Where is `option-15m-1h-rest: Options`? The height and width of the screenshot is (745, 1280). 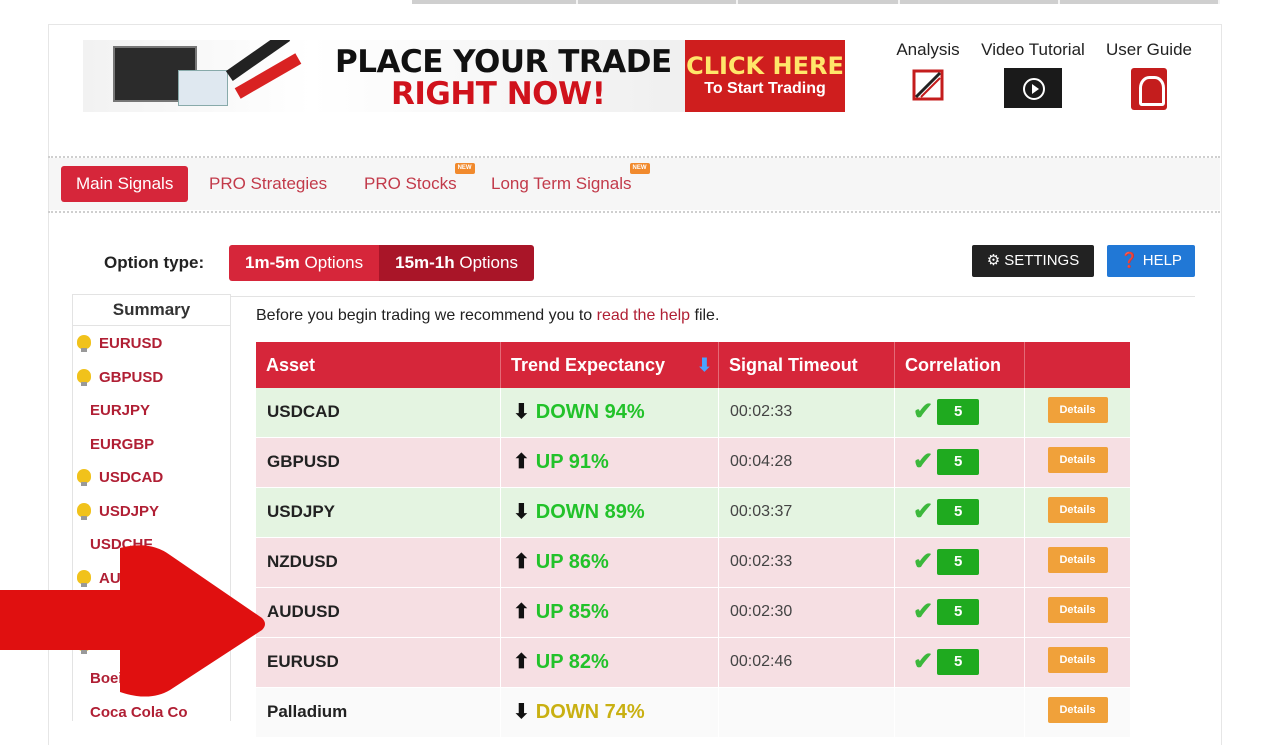 option-15m-1h-rest: Options is located at coordinates (486, 262).